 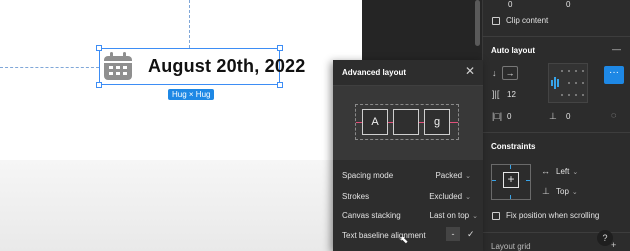 I want to click on vertical-padding-icon: ⊥, so click(x=553, y=116).